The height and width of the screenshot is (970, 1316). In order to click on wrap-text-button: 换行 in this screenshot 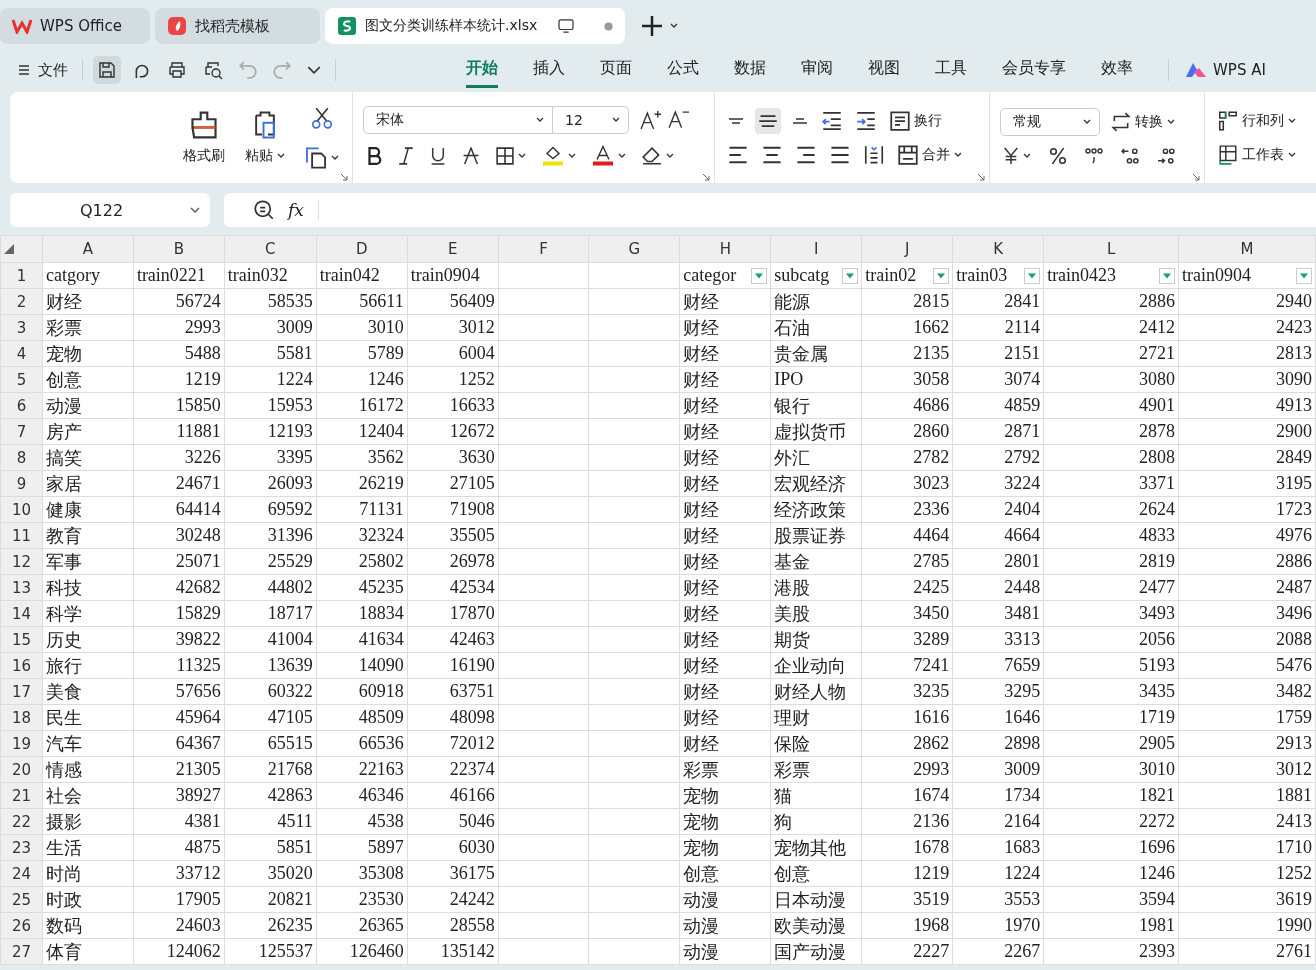, I will do `click(916, 120)`.